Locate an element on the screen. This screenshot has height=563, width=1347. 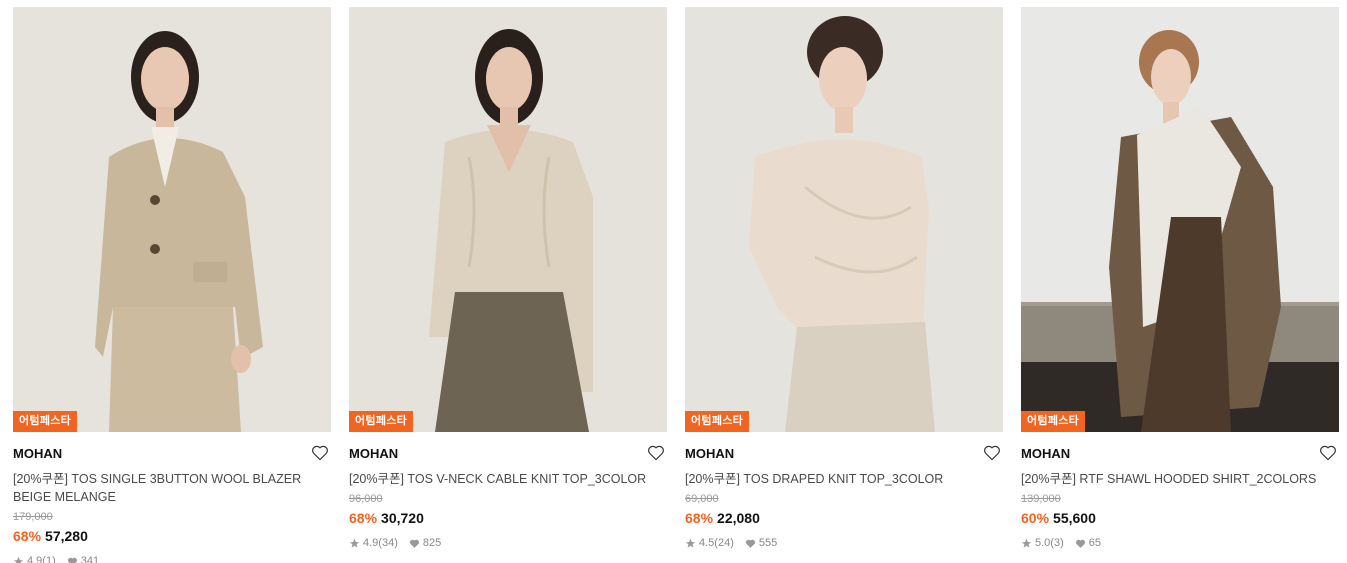
likes-count: 825 is located at coordinates (432, 543).